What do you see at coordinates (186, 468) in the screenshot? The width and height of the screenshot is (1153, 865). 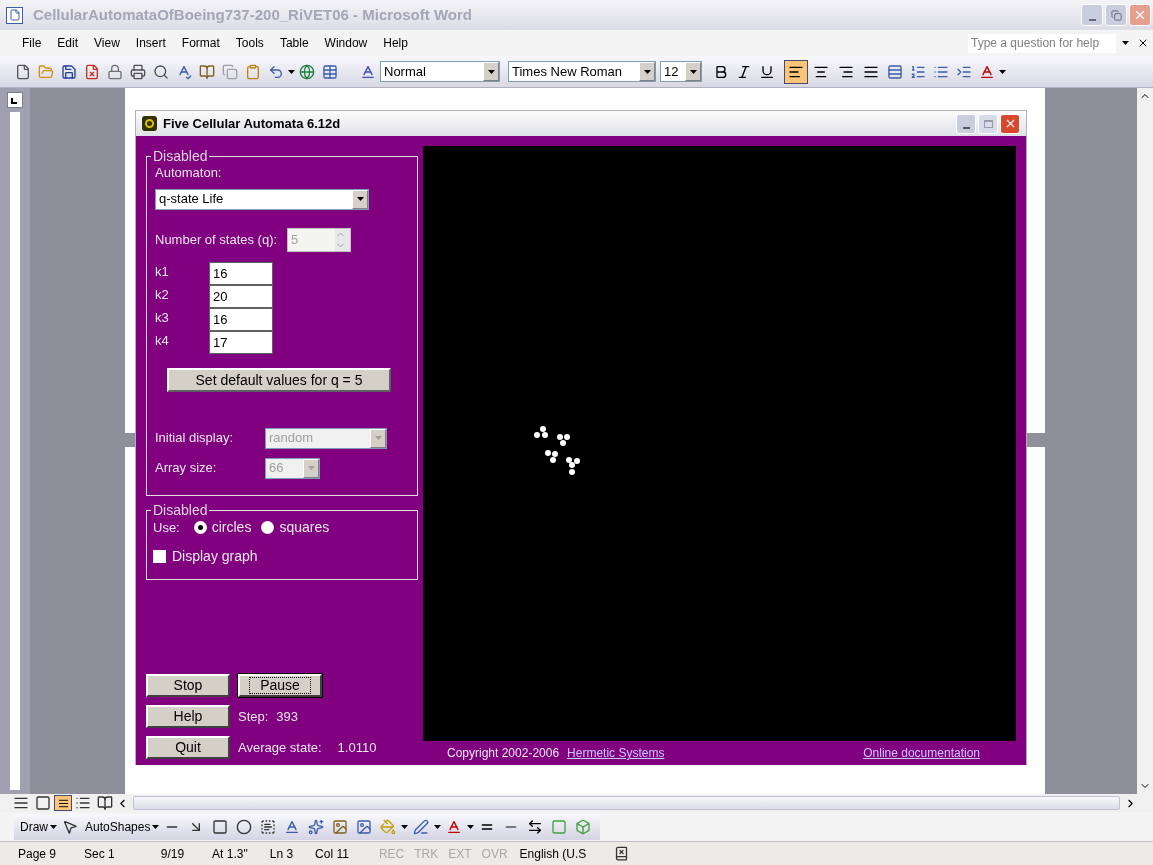 I see `array-size-label: Array size:` at bounding box center [186, 468].